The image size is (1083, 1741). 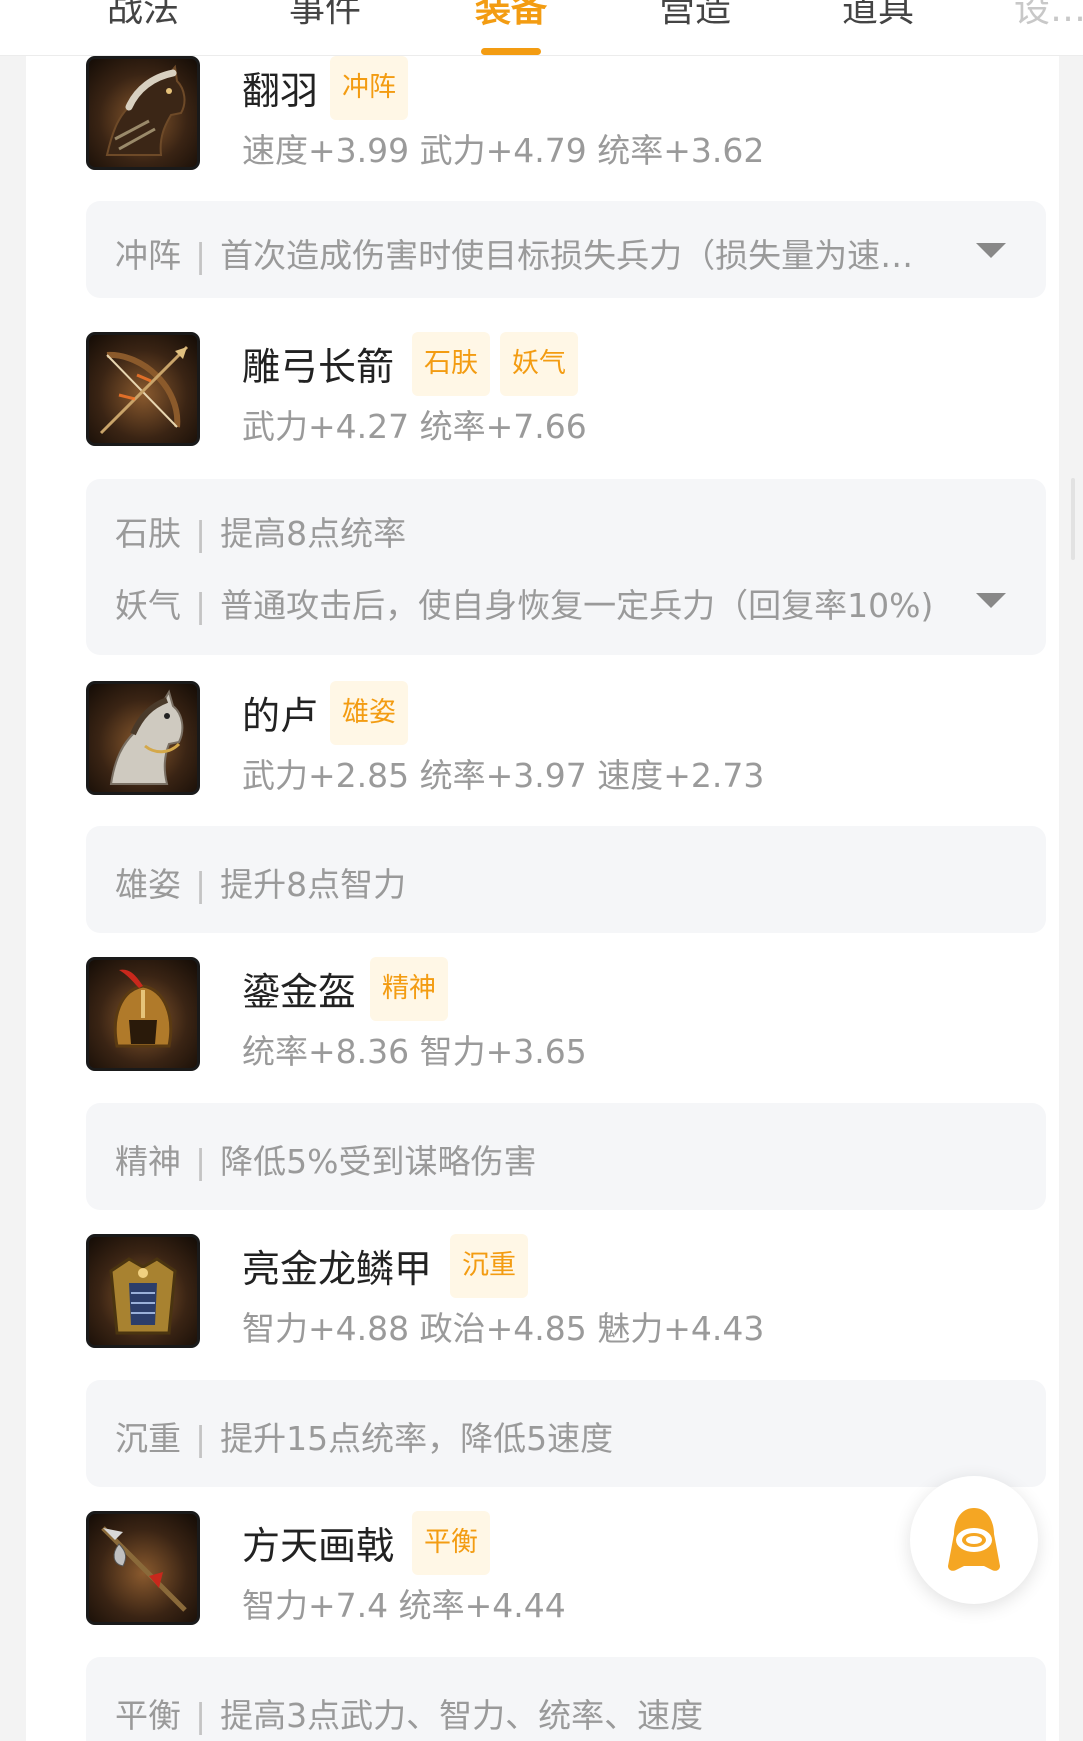 I want to click on effect-text: 降低5%受到谋略伤害, so click(x=378, y=1161).